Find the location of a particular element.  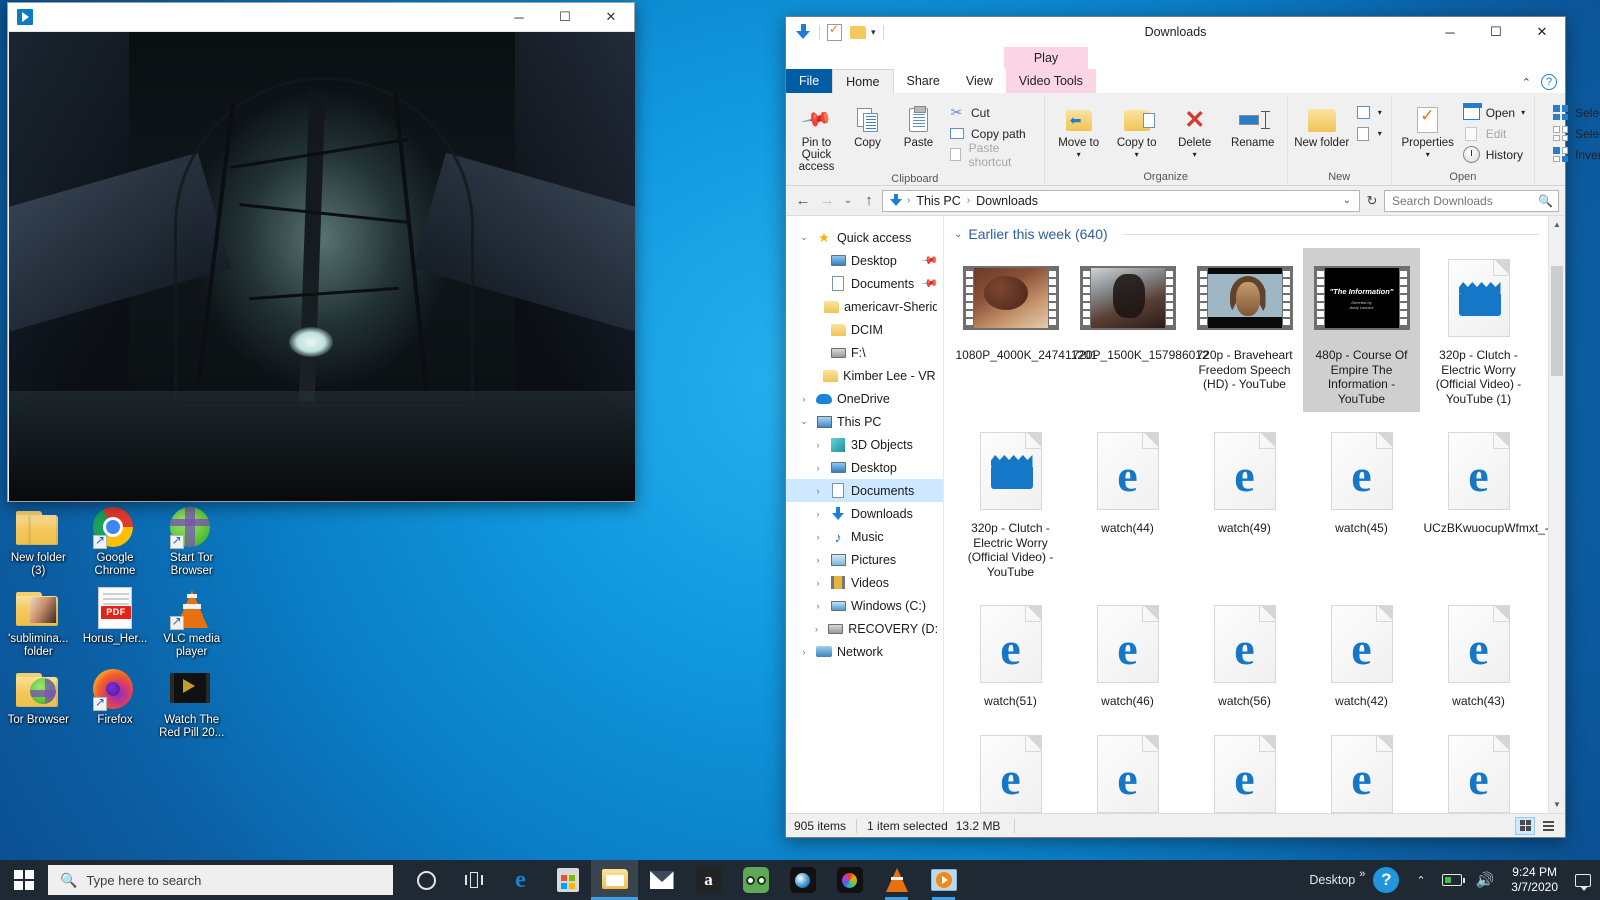

nav-item-quick-access: ⌄ ★ Quick access is located at coordinates (864, 237).